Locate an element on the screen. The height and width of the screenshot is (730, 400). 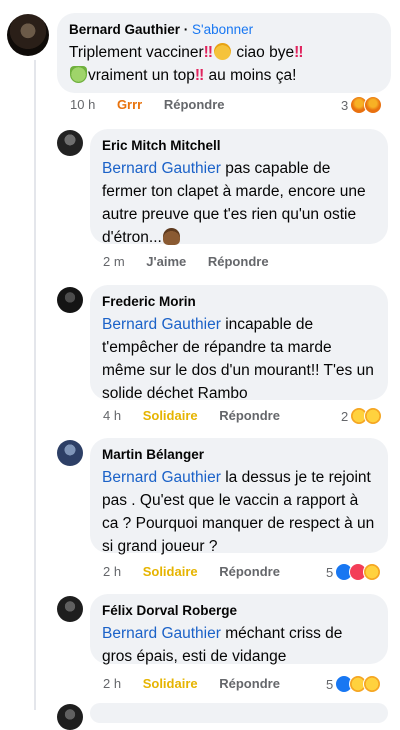
reaction-count: 2 is located at coordinates (345, 416).